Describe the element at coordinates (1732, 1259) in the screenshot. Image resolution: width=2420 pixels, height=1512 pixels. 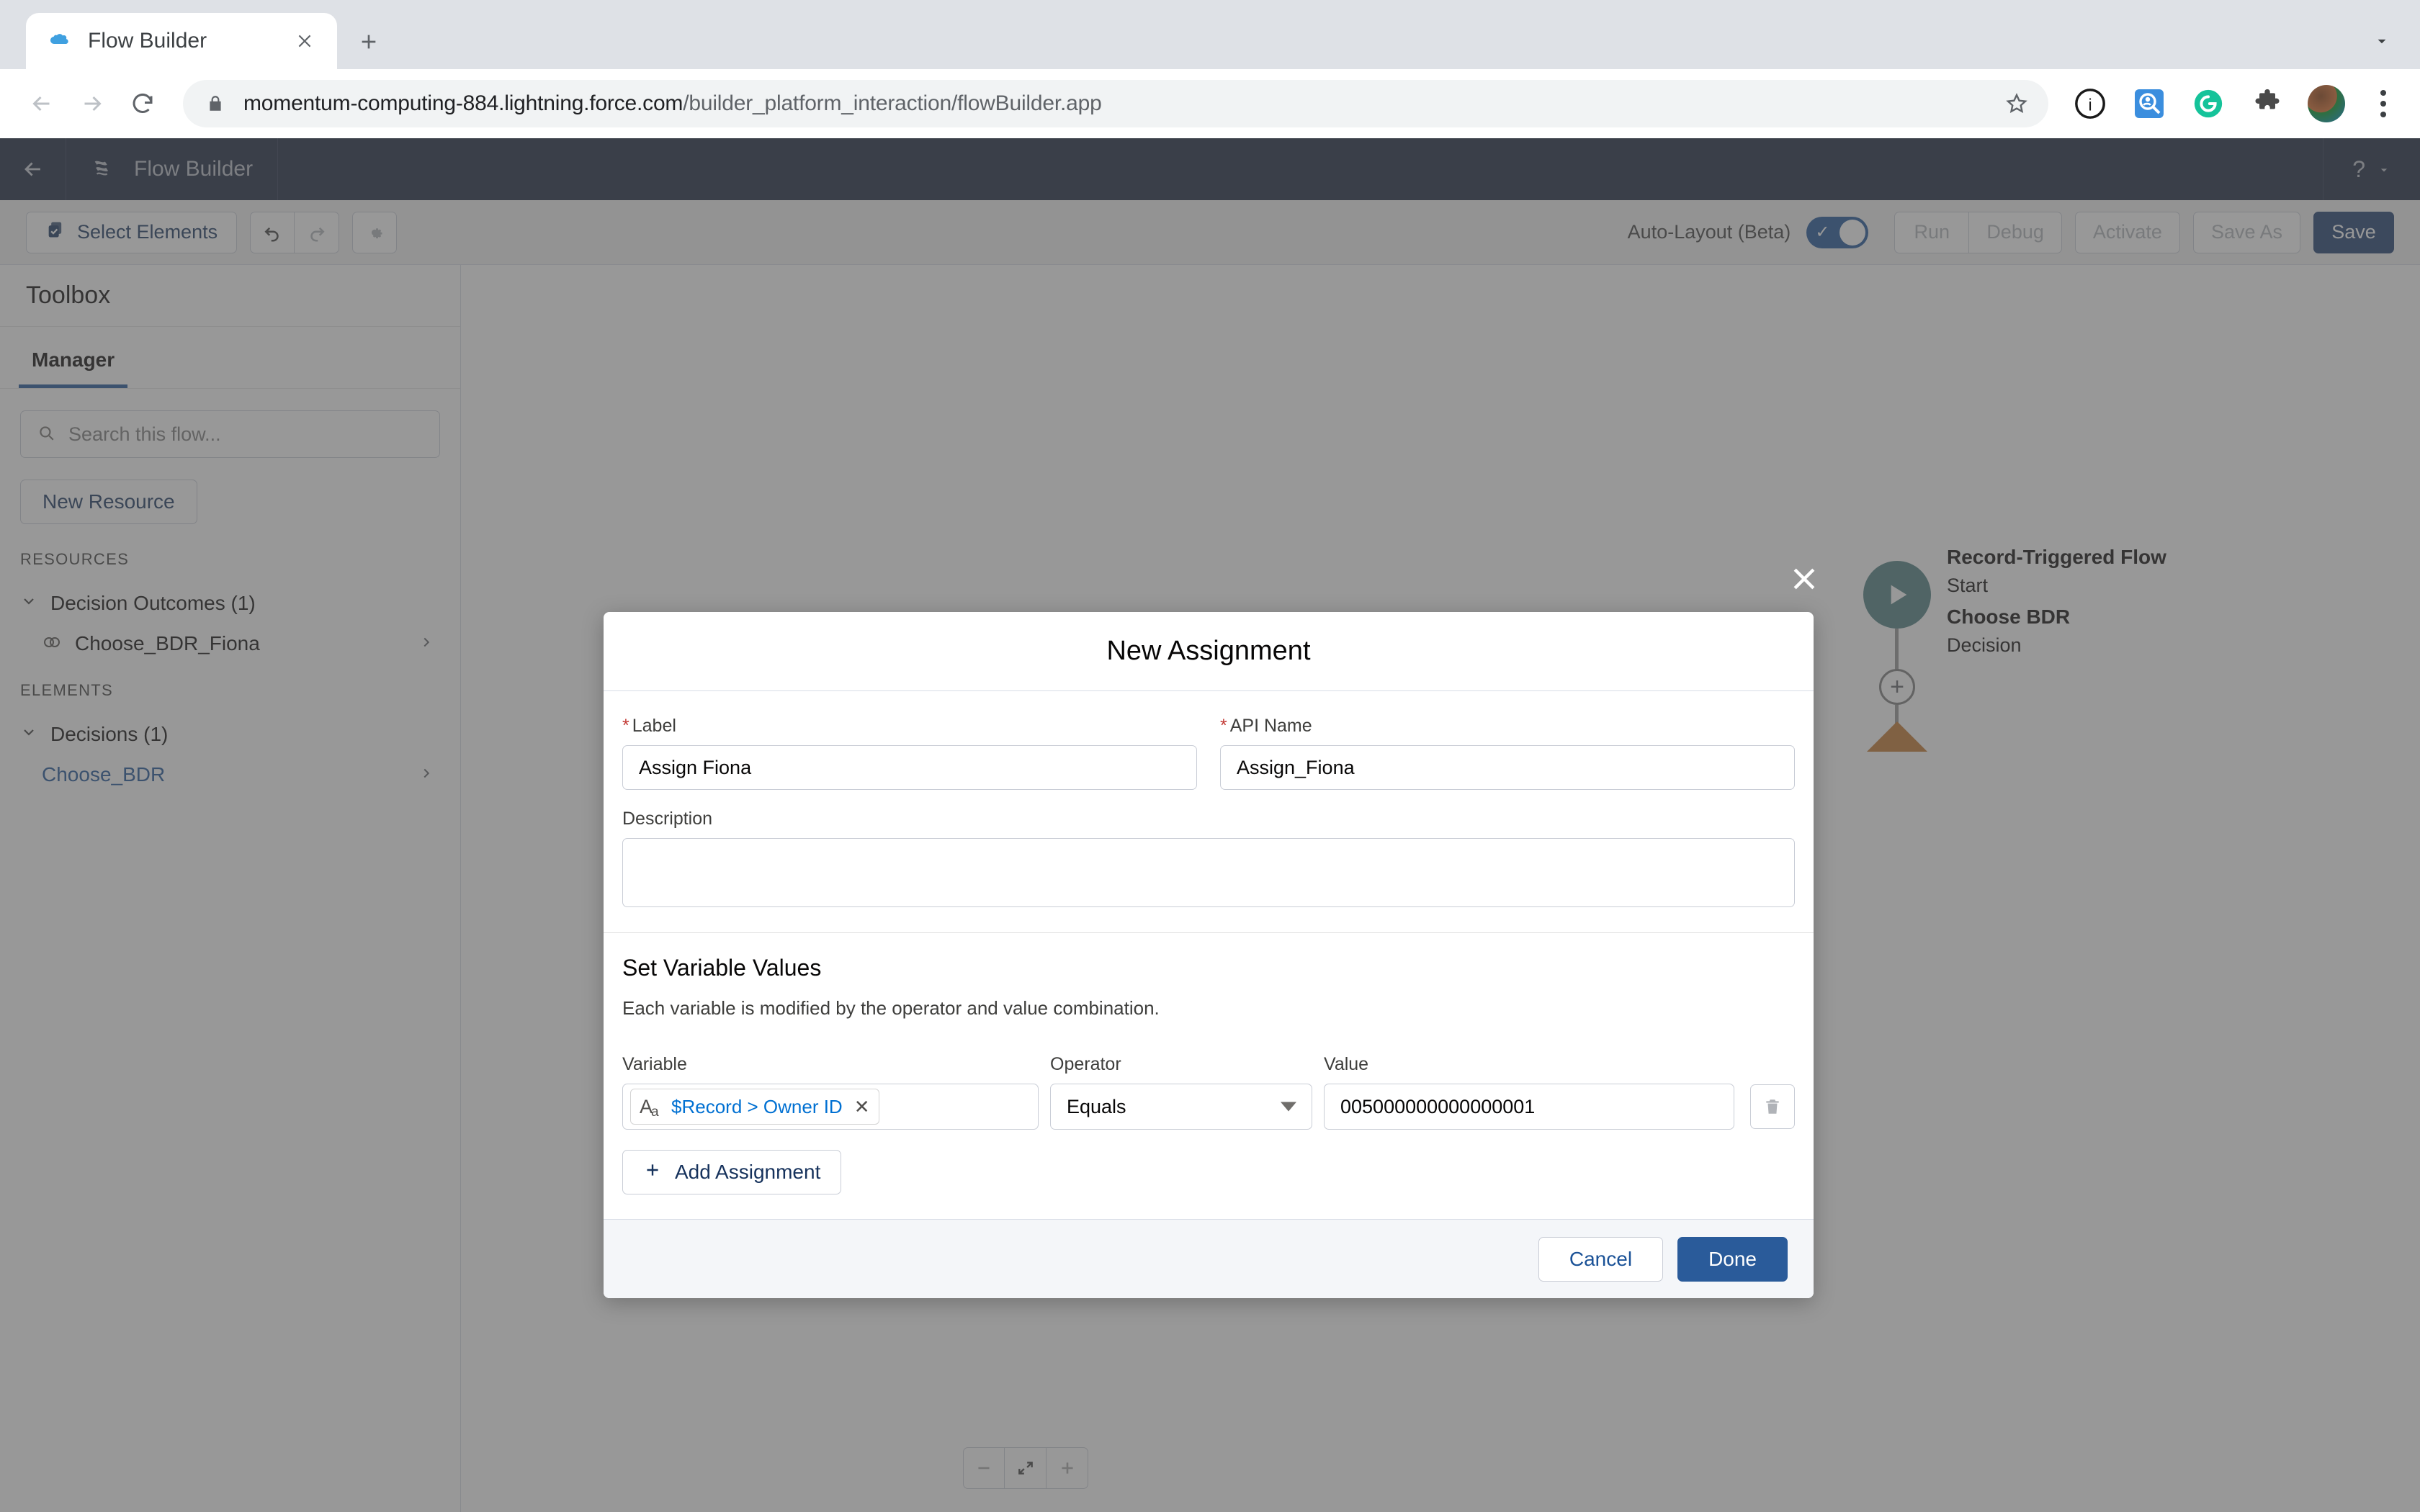
I see `done-button: Done` at that location.